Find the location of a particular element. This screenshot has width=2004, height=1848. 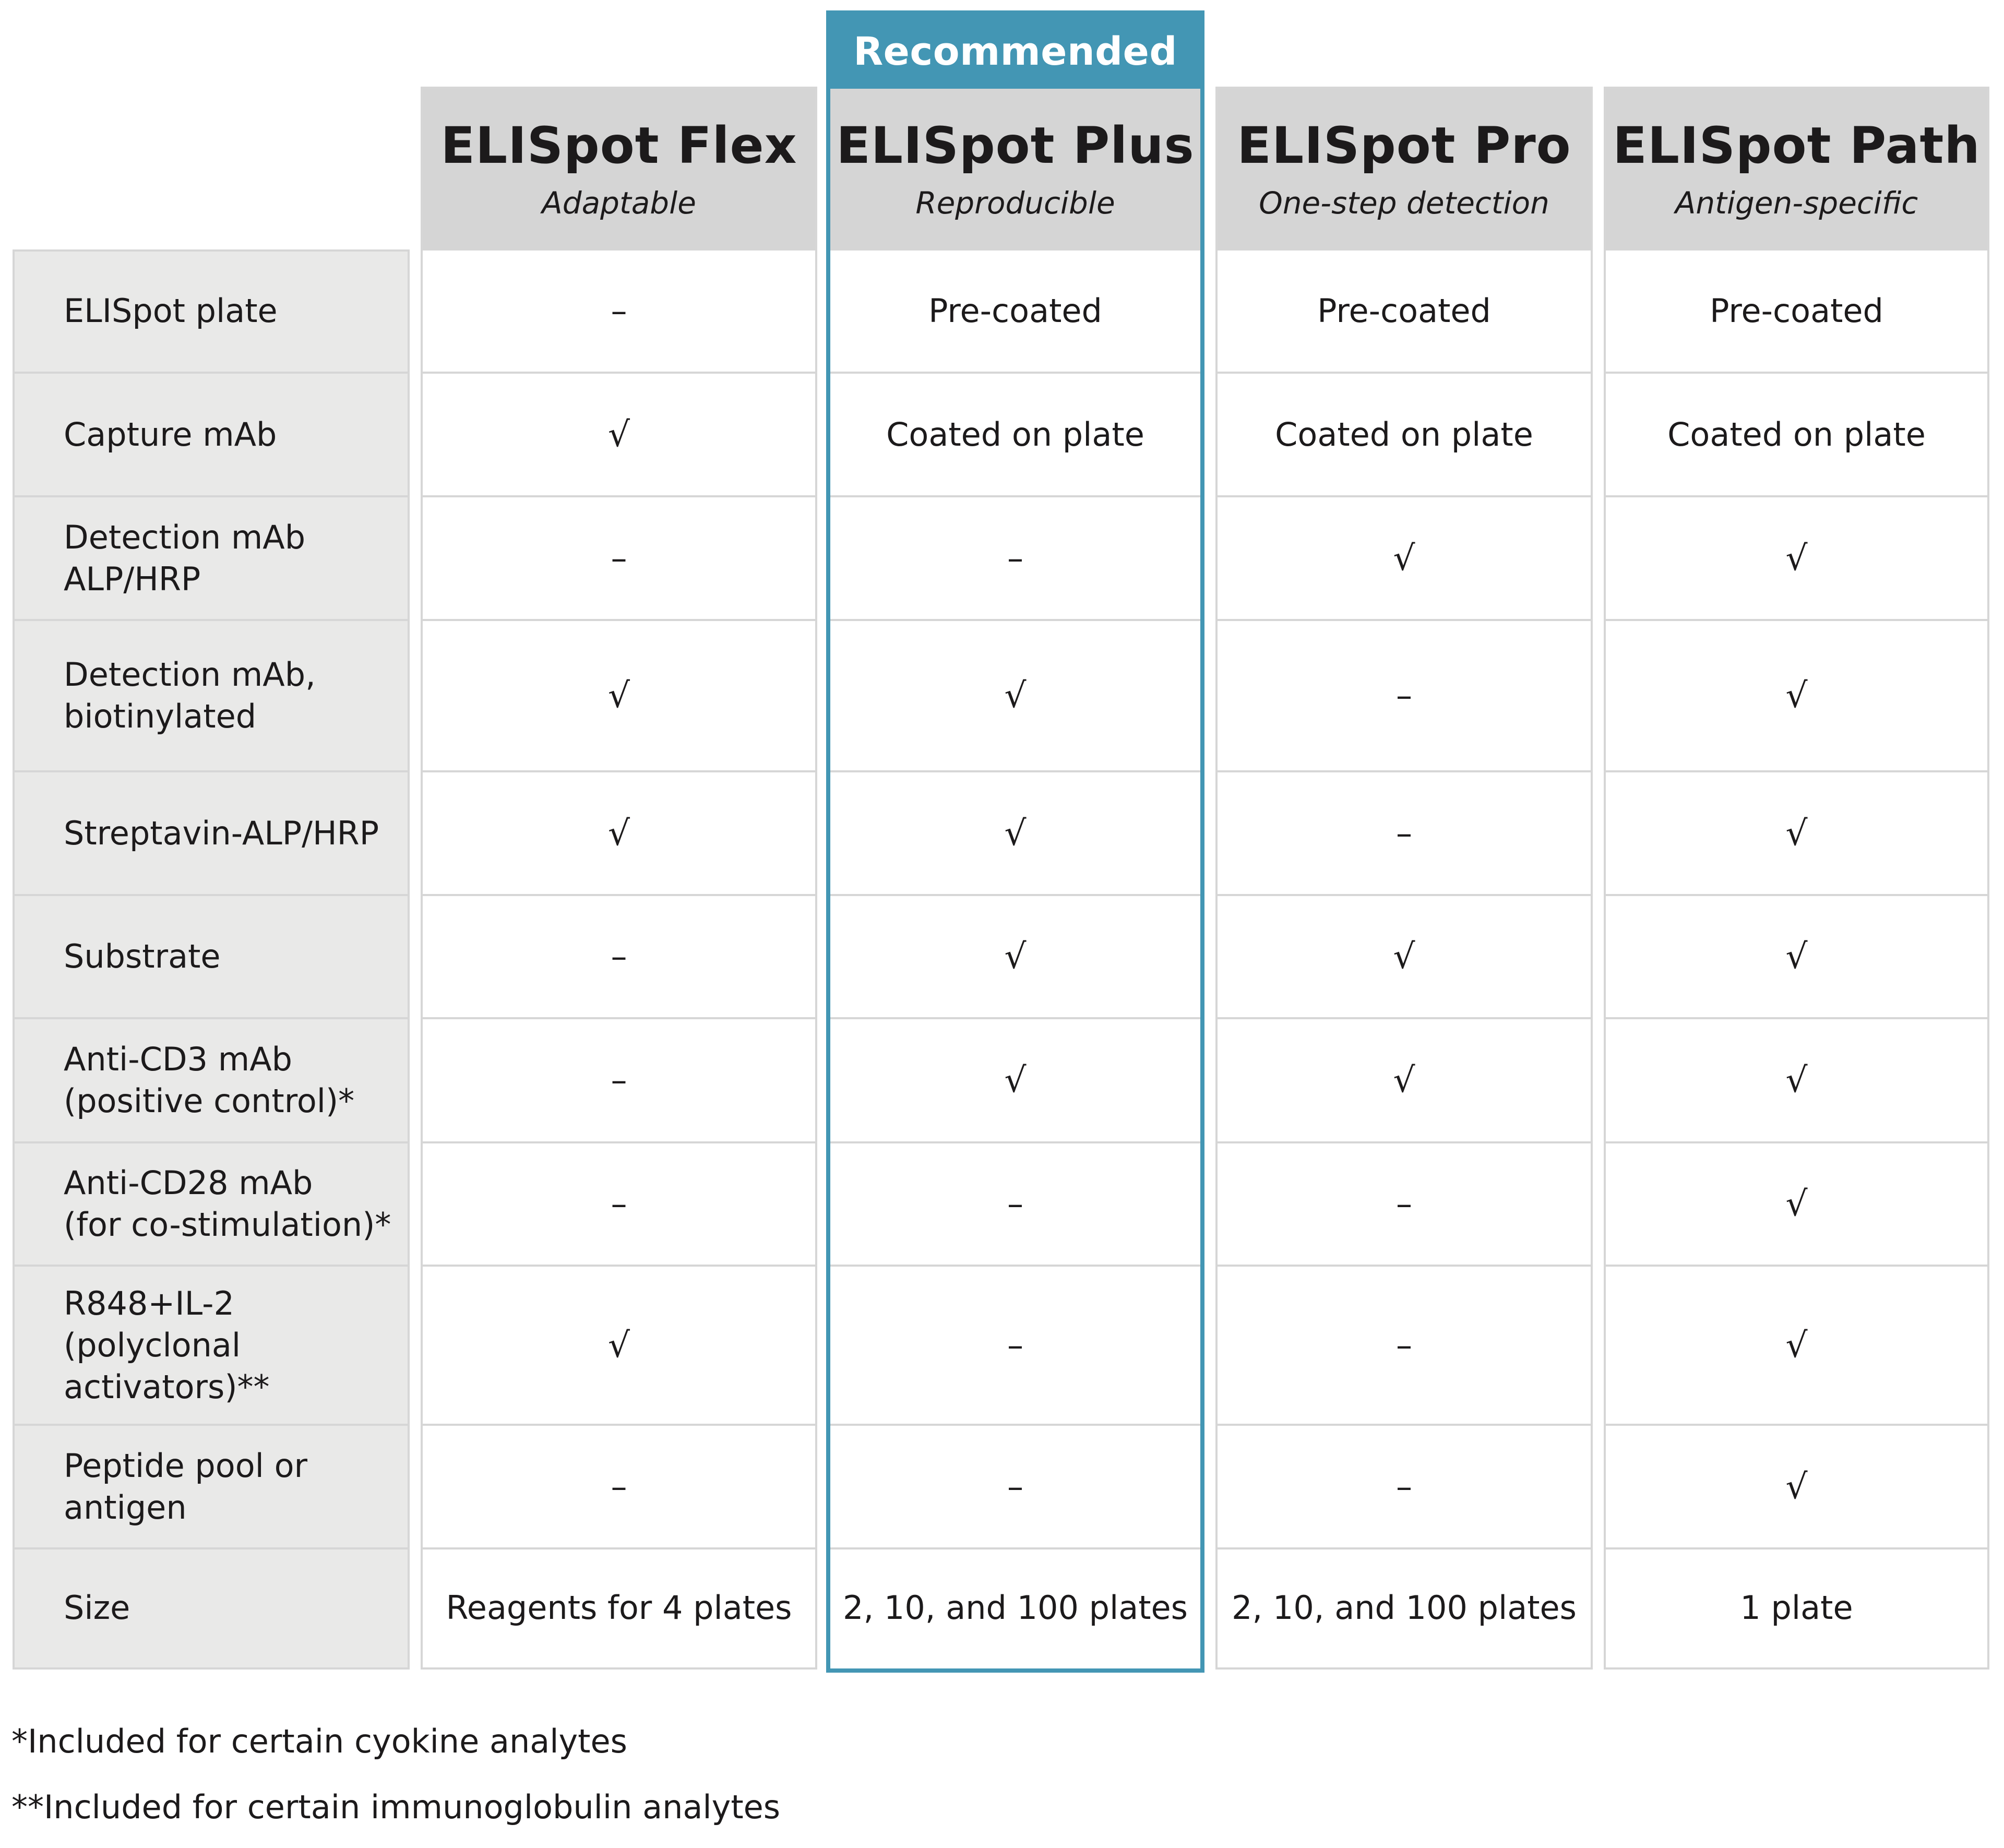

row-label-cell: Detection mAb ALP/HRP is located at coordinates (211, 557).